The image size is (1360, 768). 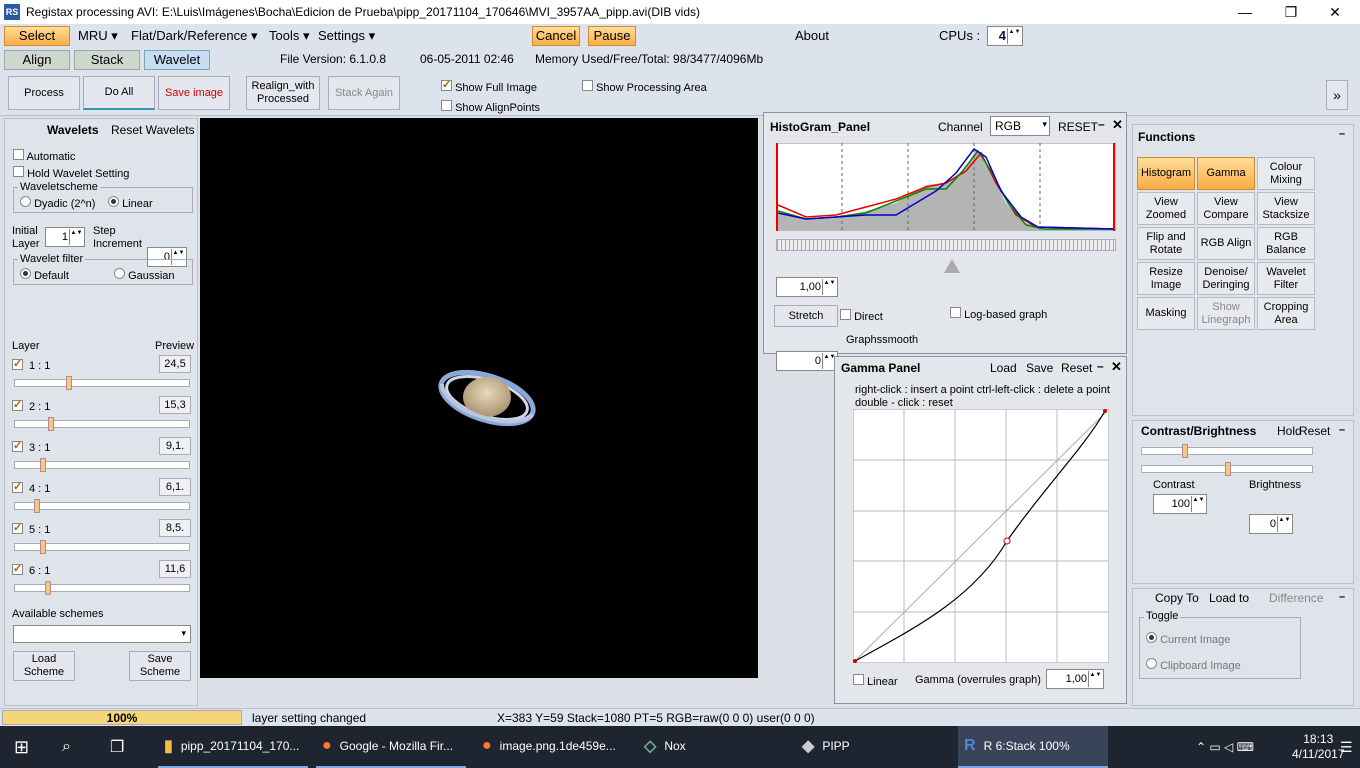 What do you see at coordinates (1314, 431) in the screenshot?
I see `contrast-reset-button: Reset` at bounding box center [1314, 431].